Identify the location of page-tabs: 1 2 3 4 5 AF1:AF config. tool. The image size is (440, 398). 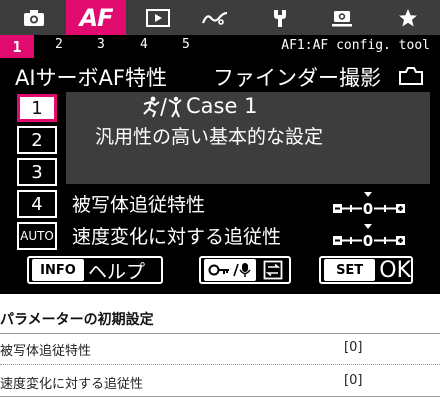
(220, 46).